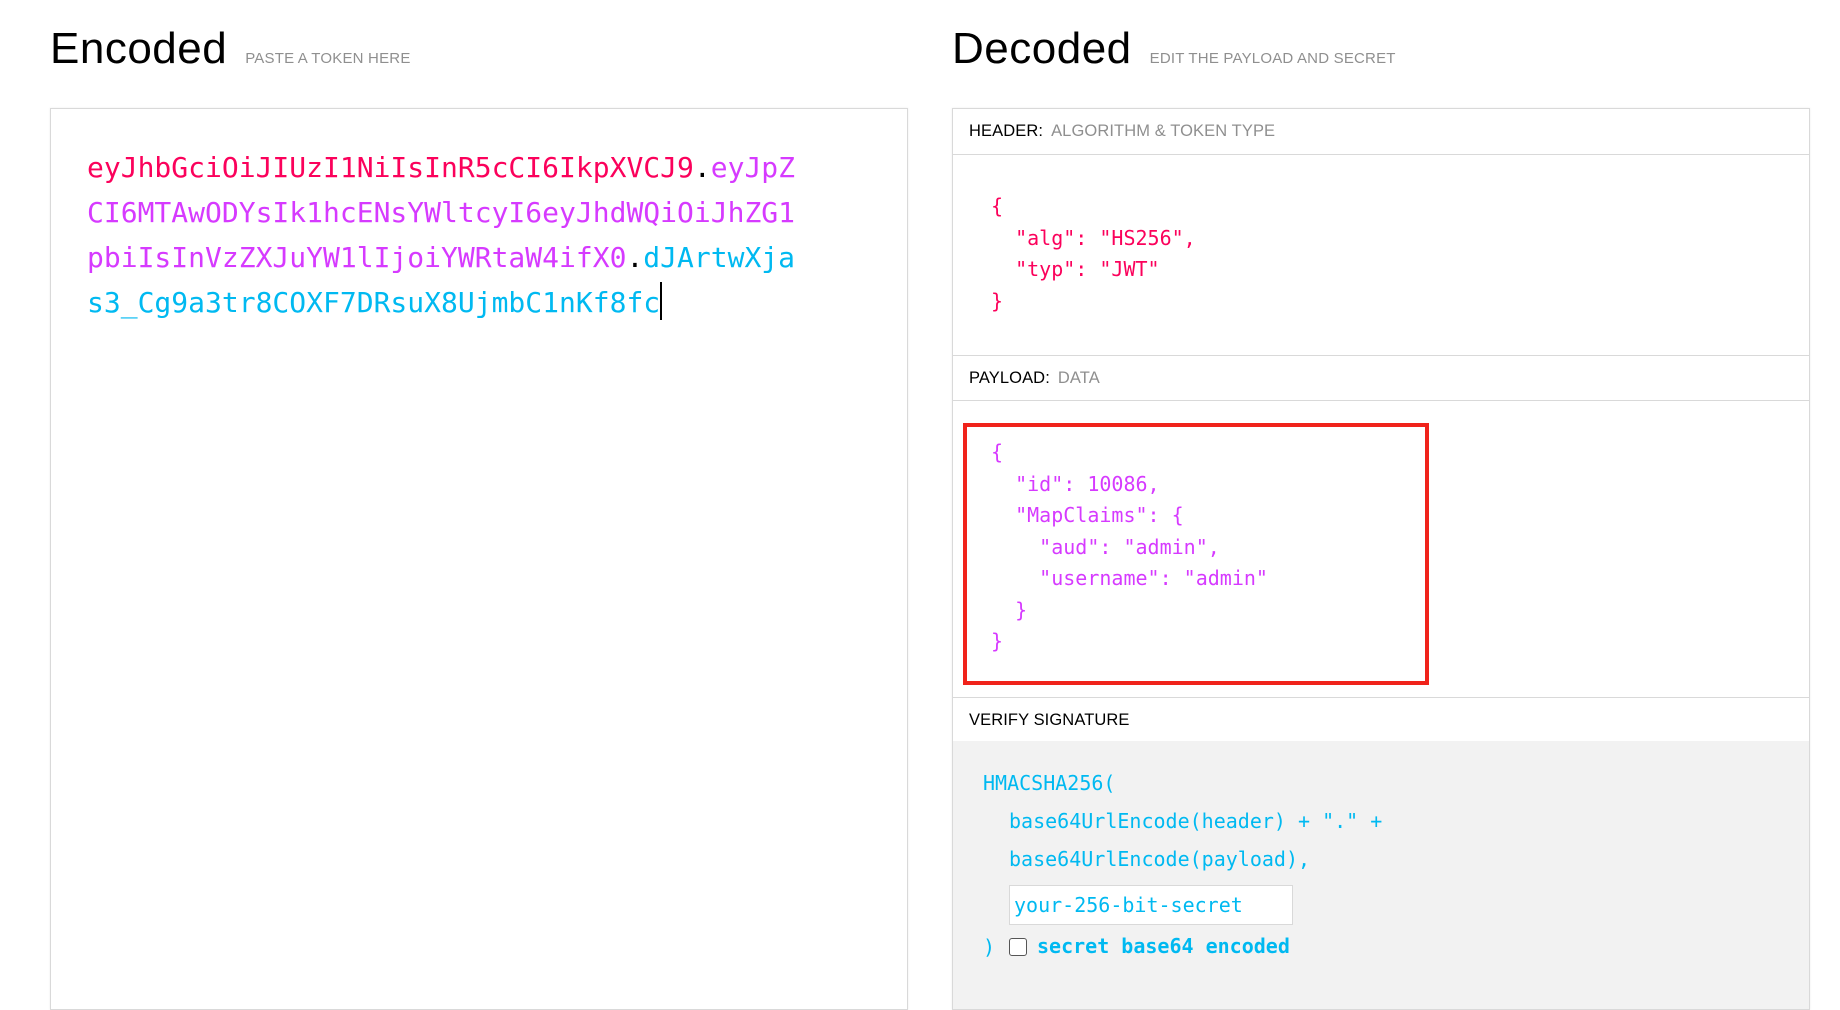  What do you see at coordinates (1174, 49) in the screenshot?
I see `decoded-title-group: Decoded EDIT THE PAYLOAD AND SECRET` at bounding box center [1174, 49].